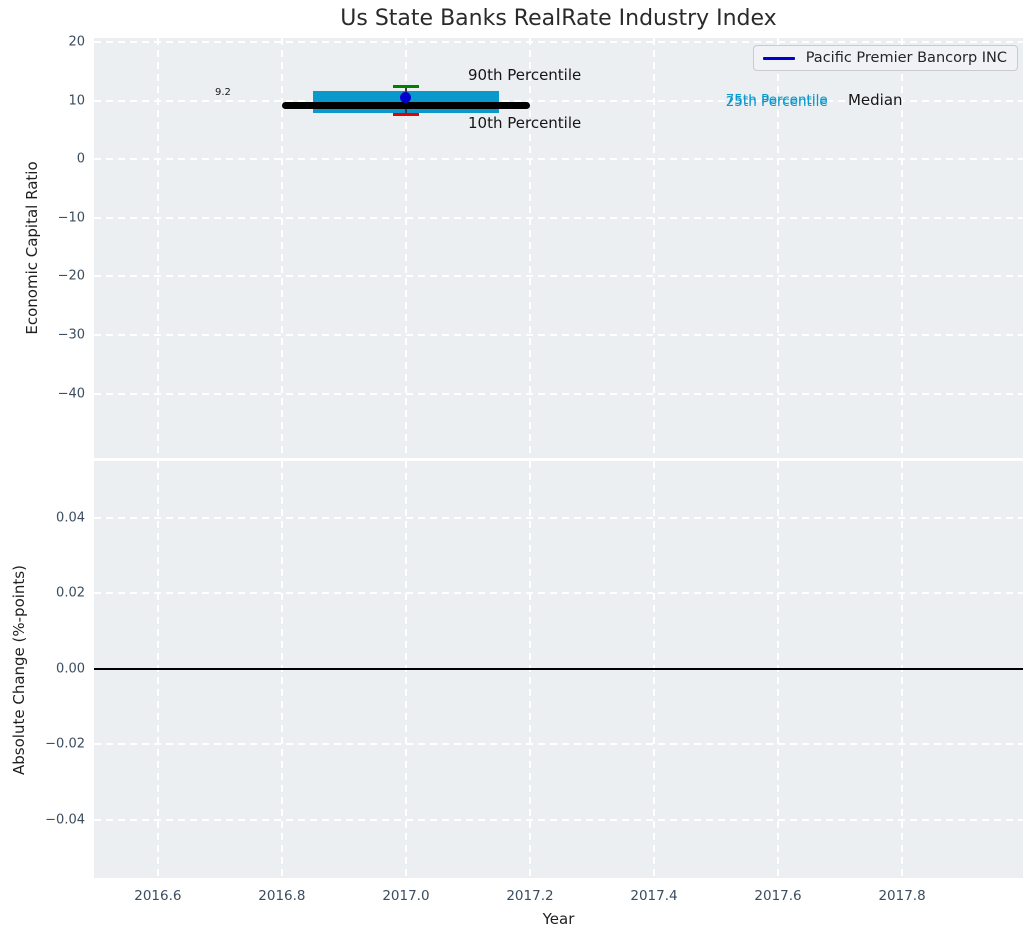 The width and height of the screenshot is (1034, 942). What do you see at coordinates (70, 593) in the screenshot?
I see `y-tick-label: 0.02` at bounding box center [70, 593].